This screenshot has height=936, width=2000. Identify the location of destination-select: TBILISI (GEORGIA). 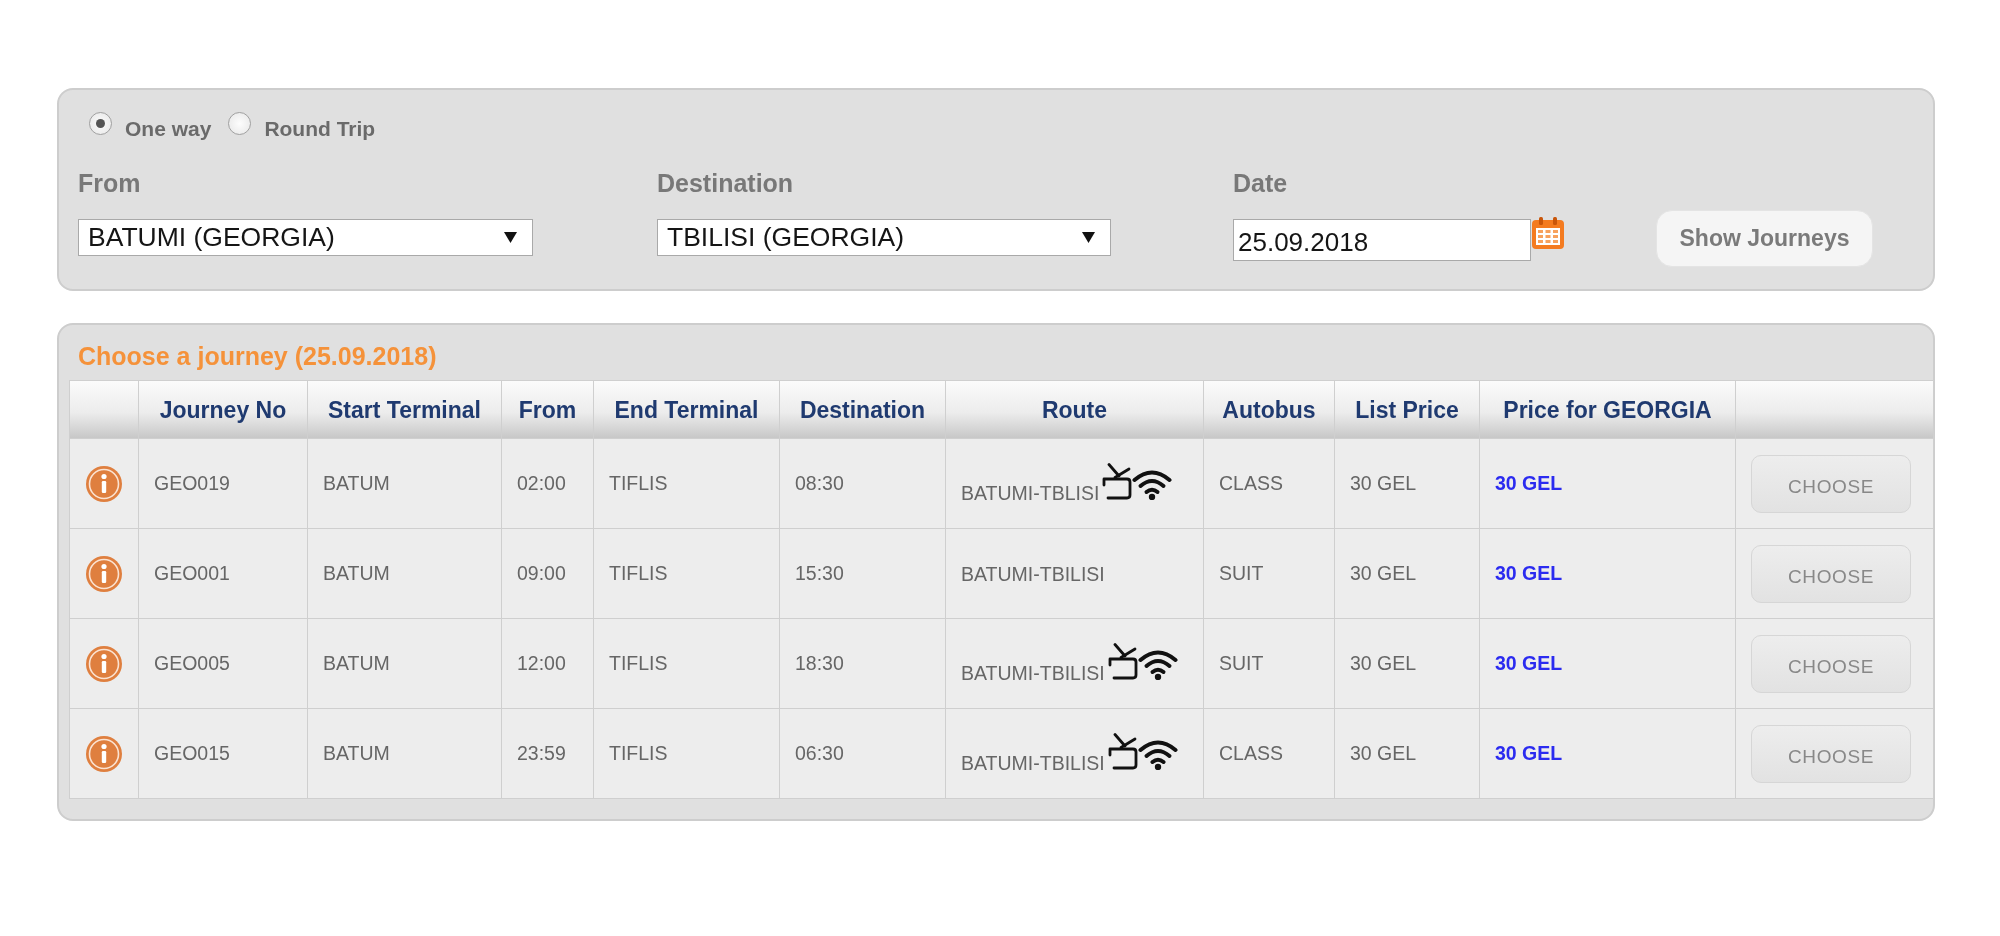
(884, 237).